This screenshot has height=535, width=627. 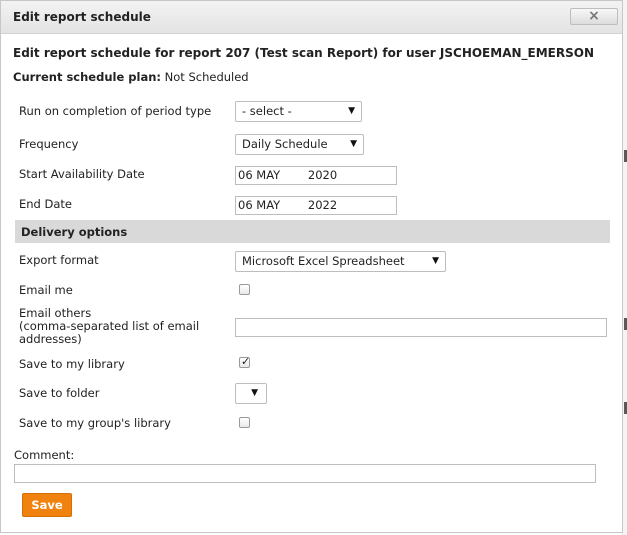 I want to click on frequency-value: Daily Schedule, so click(x=285, y=144).